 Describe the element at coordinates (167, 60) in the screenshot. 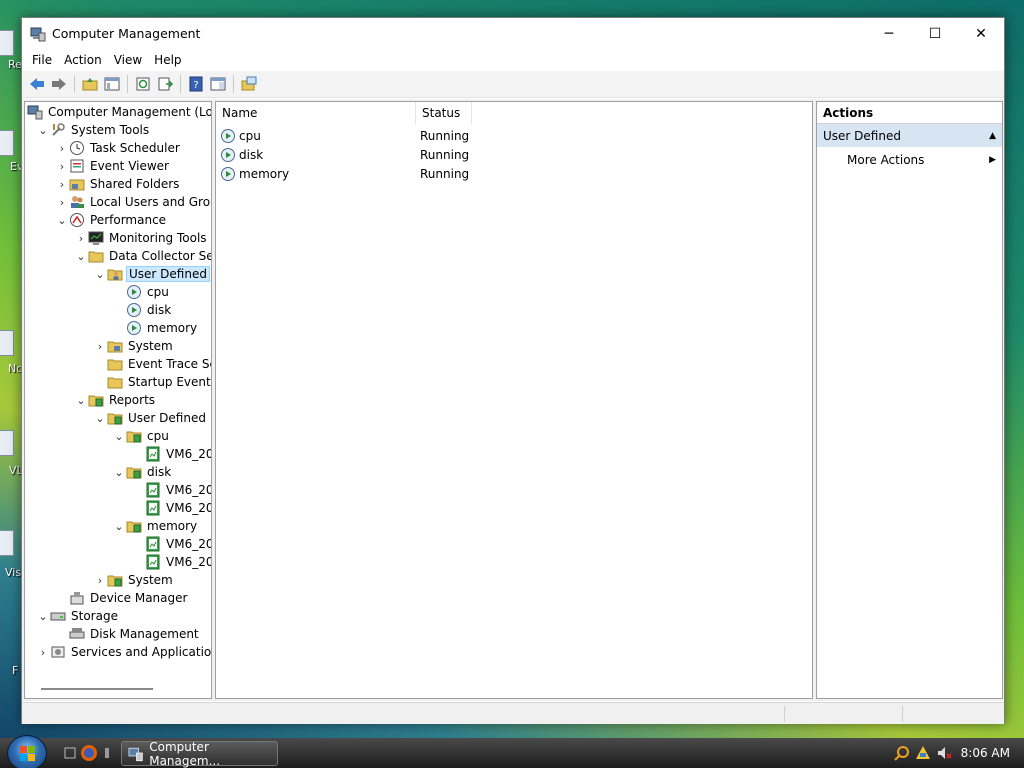

I see `menu-help: Help` at that location.